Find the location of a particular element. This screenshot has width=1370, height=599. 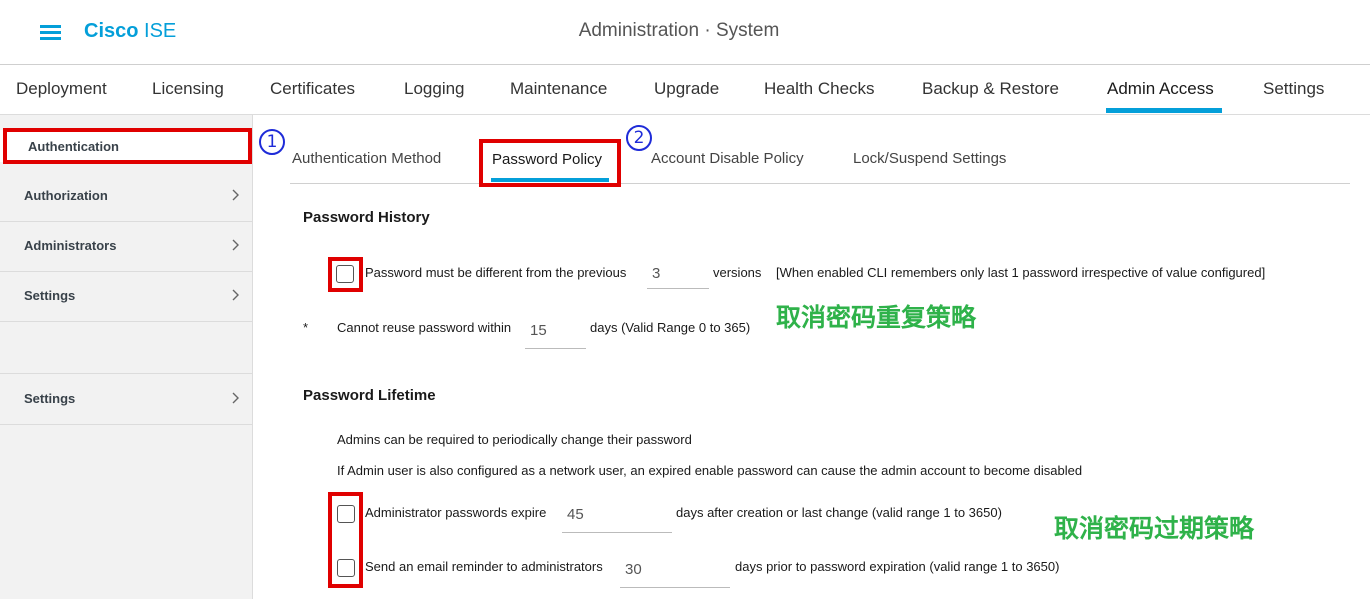

tab-backup-restore: Backup & Restore is located at coordinates (990, 89).